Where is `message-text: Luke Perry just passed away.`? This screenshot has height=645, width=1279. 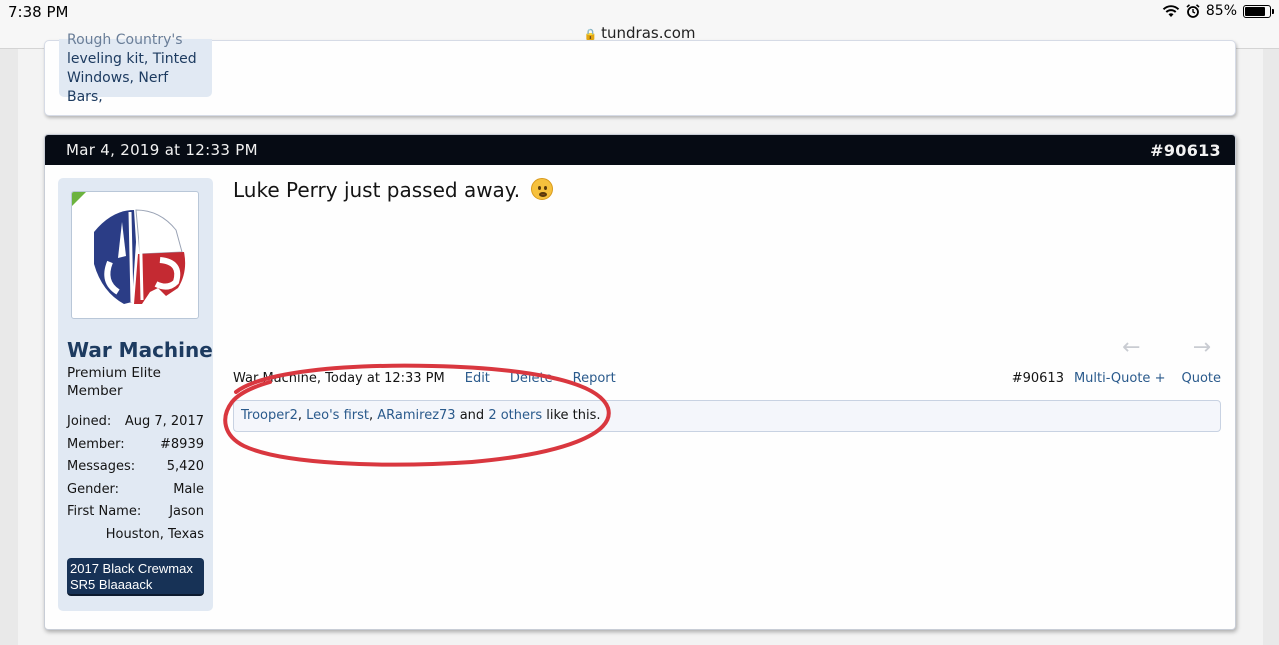
message-text: Luke Perry just passed away. is located at coordinates (377, 190).